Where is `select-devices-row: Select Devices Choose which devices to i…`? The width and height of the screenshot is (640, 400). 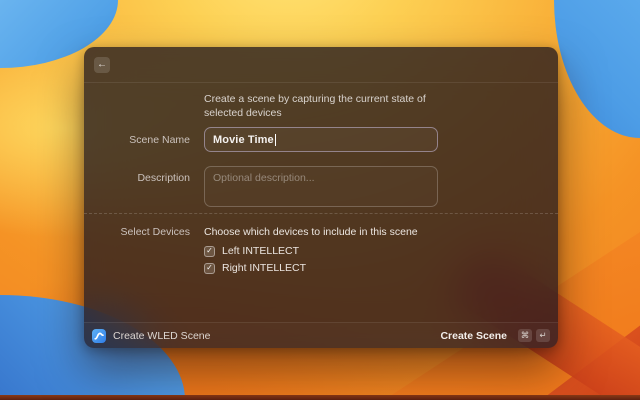 select-devices-row: Select Devices Choose which devices to i… is located at coordinates (321, 232).